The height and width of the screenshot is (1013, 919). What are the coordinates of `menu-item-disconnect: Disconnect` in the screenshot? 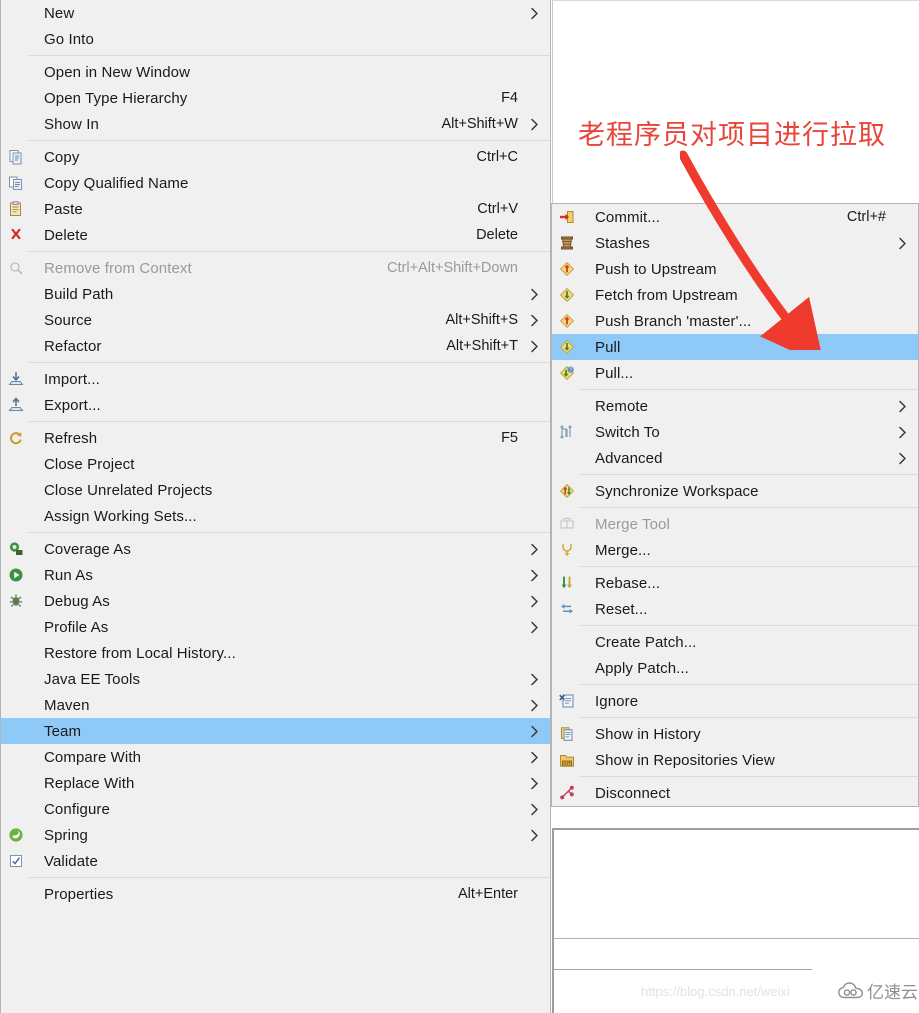 It's located at (735, 793).